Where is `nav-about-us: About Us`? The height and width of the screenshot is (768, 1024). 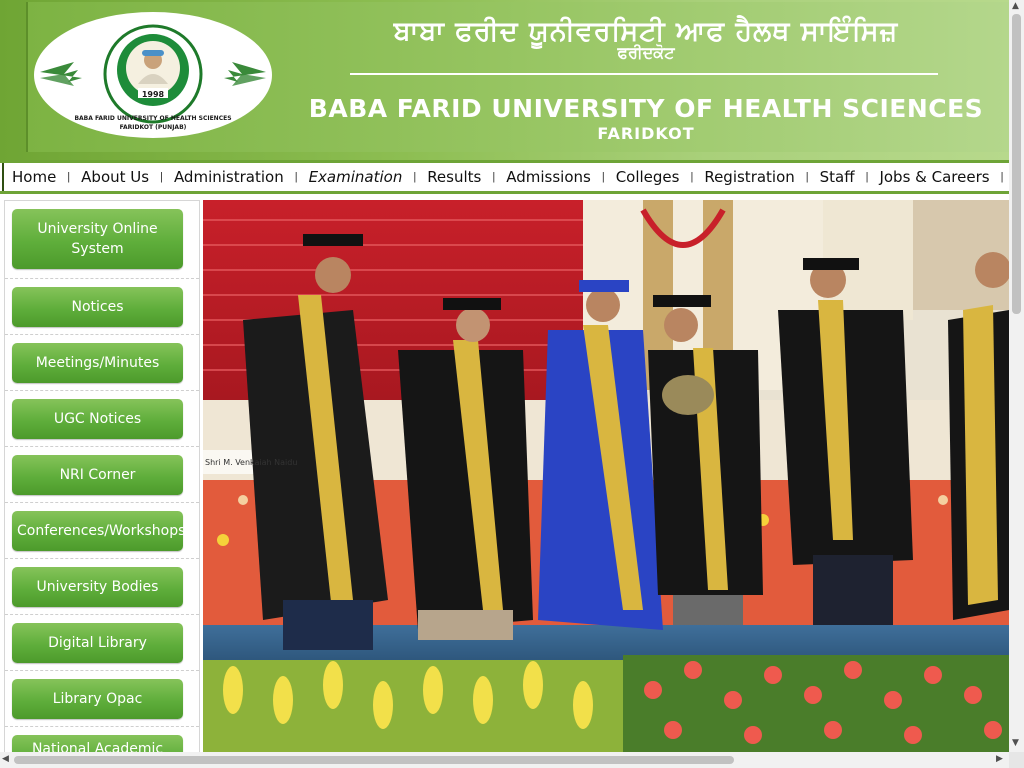
nav-about-us: About Us is located at coordinates (115, 177).